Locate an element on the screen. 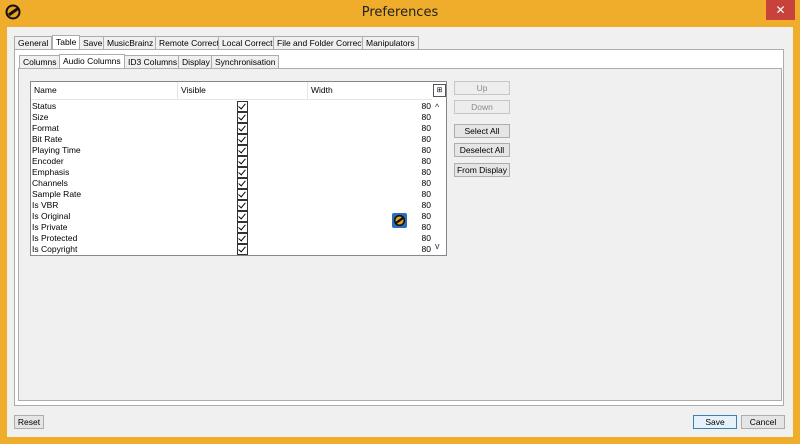  column-header-name: Name is located at coordinates (104, 90).